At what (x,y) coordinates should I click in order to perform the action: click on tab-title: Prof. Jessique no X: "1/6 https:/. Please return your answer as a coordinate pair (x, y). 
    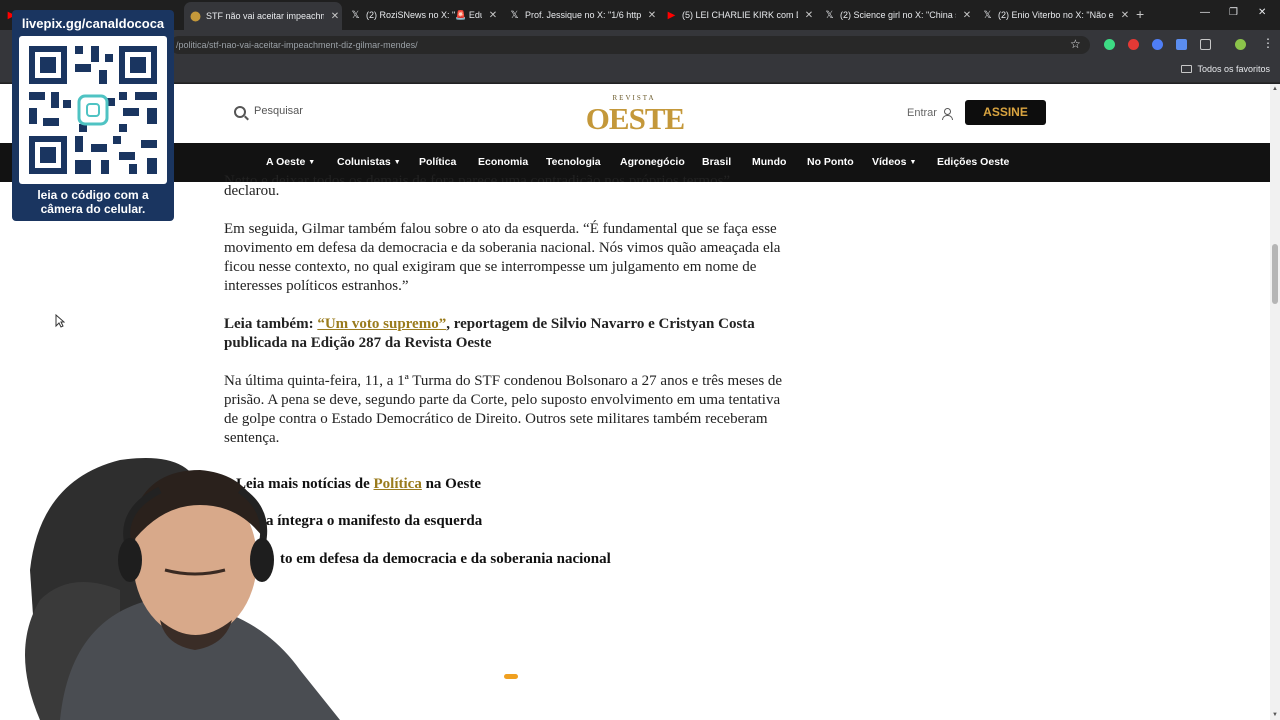
    Looking at the image, I should click on (583, 15).